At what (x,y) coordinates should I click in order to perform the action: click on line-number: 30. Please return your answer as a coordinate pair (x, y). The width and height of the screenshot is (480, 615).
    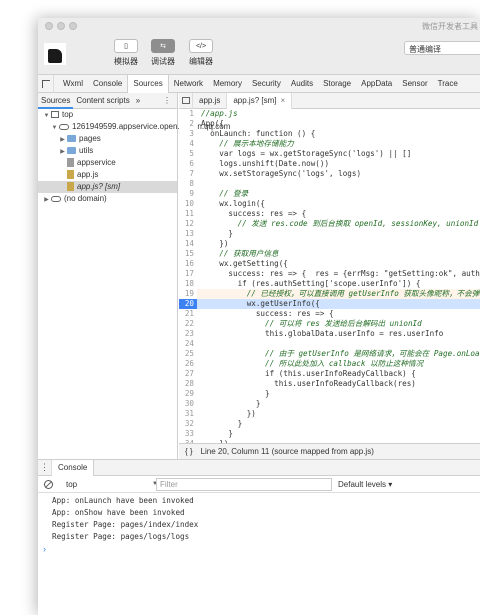
    Looking at the image, I should click on (188, 404).